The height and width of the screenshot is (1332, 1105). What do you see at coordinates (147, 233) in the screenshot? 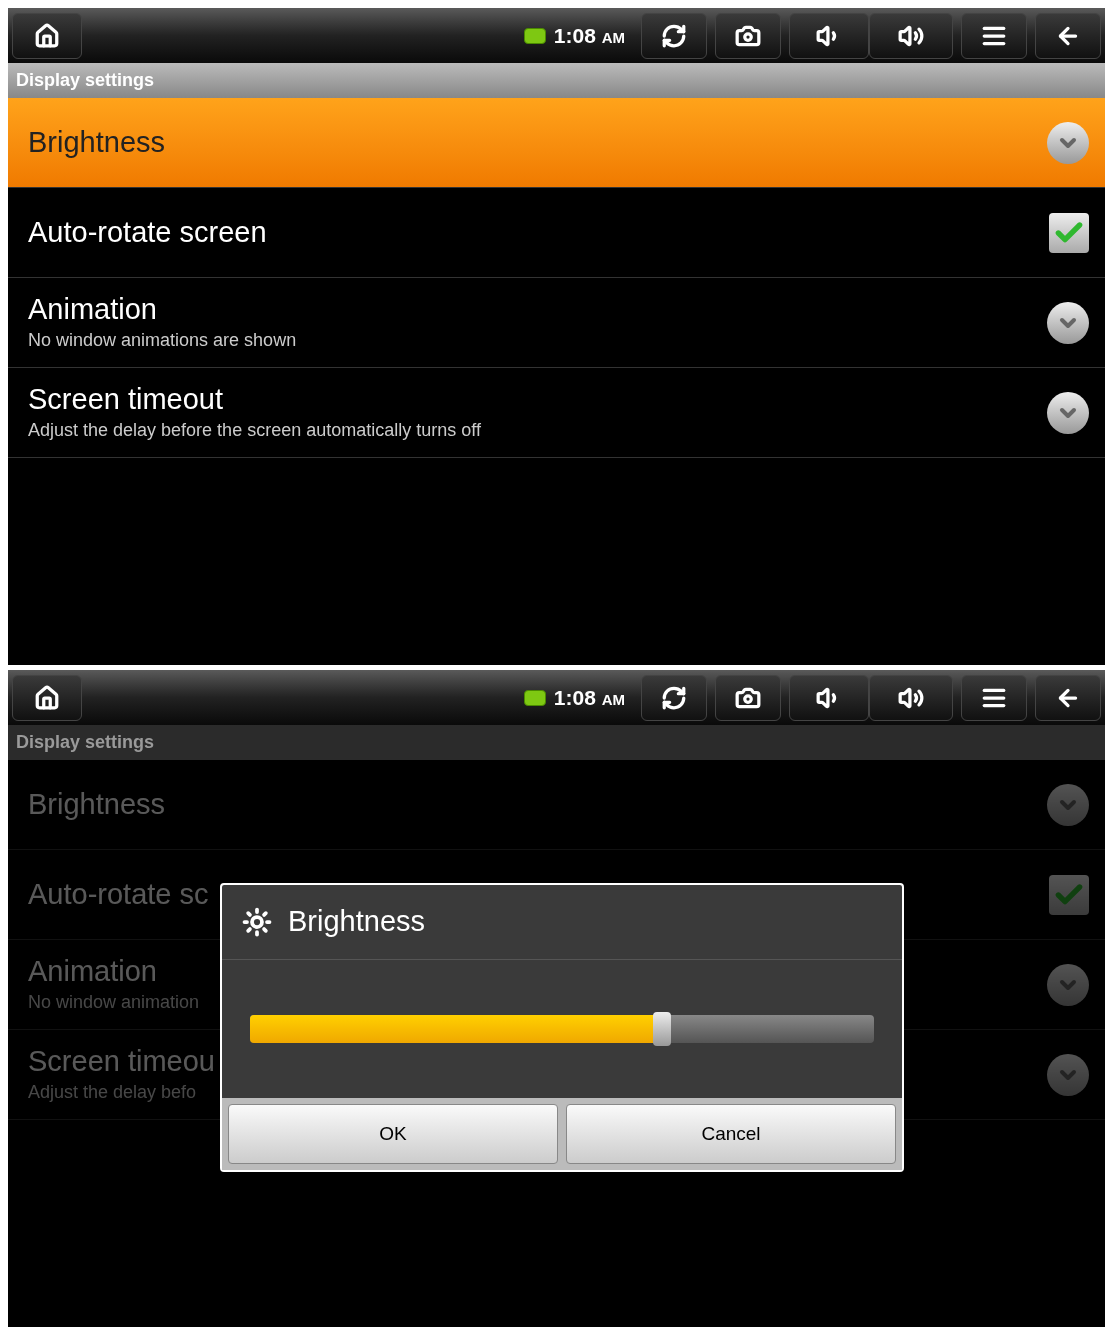
I see `item-title: Auto-rotate screen` at bounding box center [147, 233].